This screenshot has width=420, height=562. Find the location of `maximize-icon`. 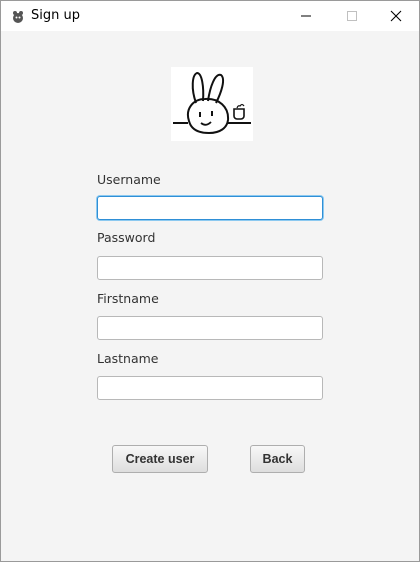

maximize-icon is located at coordinates (352, 16).